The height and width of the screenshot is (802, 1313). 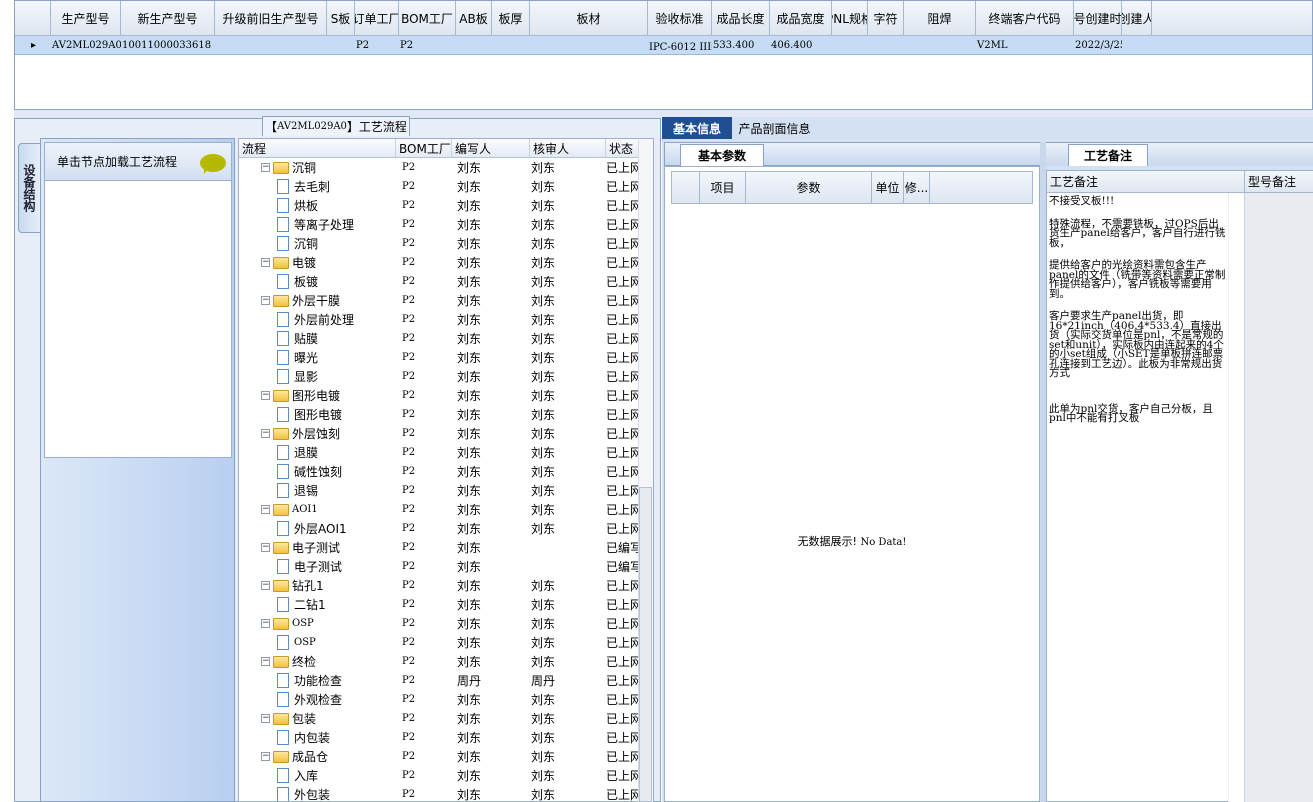 I want to click on flow-node: 入库, so click(x=297, y=775).